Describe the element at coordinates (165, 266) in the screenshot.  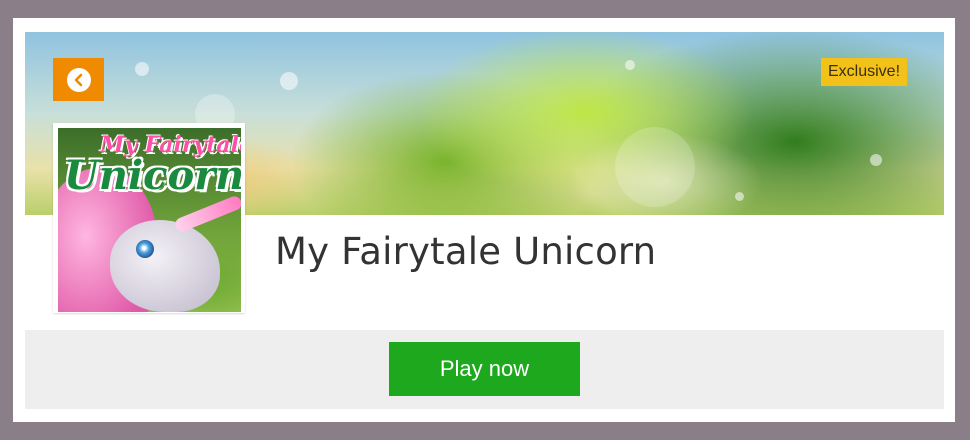
I see `unicorn-head` at that location.